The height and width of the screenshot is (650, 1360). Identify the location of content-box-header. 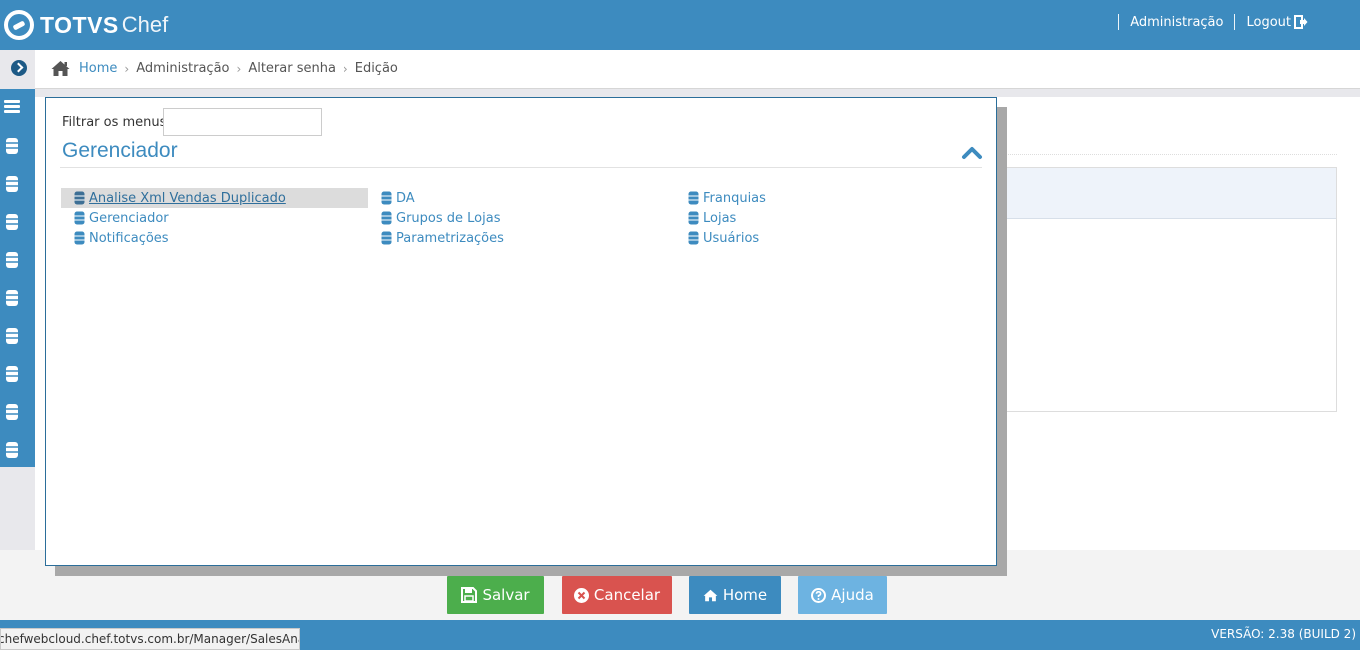
(1170, 193).